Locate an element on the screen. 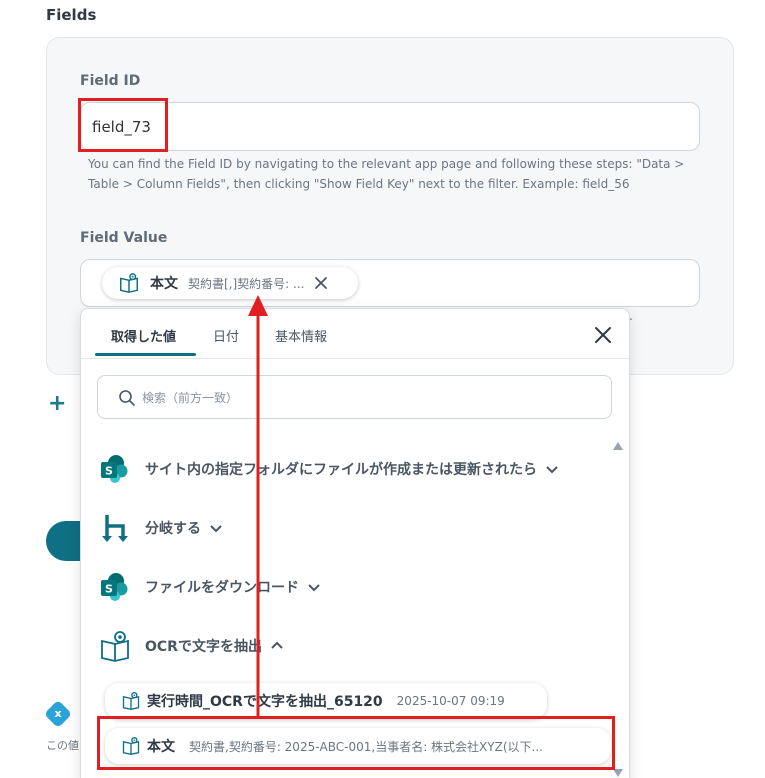 This screenshot has width=765, height=778. list-item-trigger: S サイト内の指定フォルダにファイルが作成または更新されたら is located at coordinates (329, 469).